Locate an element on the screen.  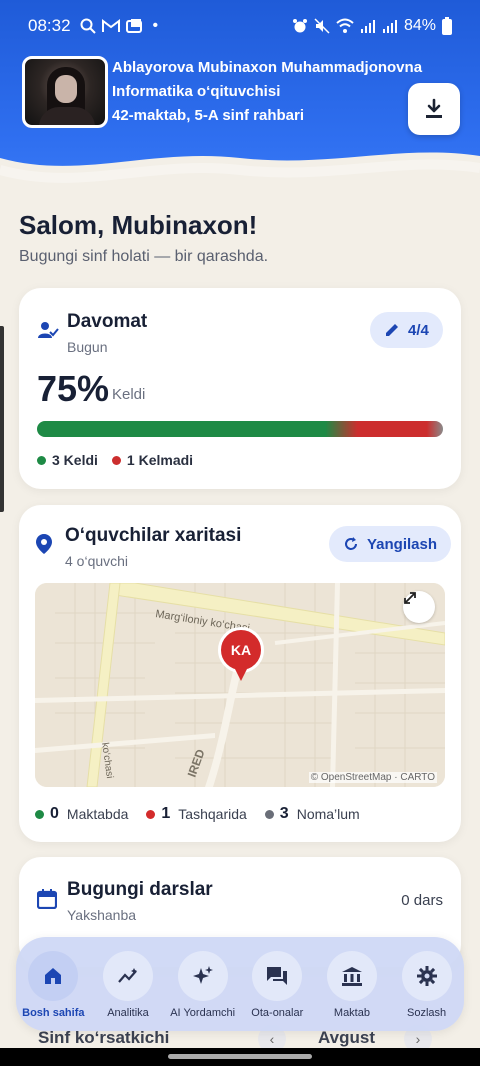
nav-school: Maktab is located at coordinates (352, 985).